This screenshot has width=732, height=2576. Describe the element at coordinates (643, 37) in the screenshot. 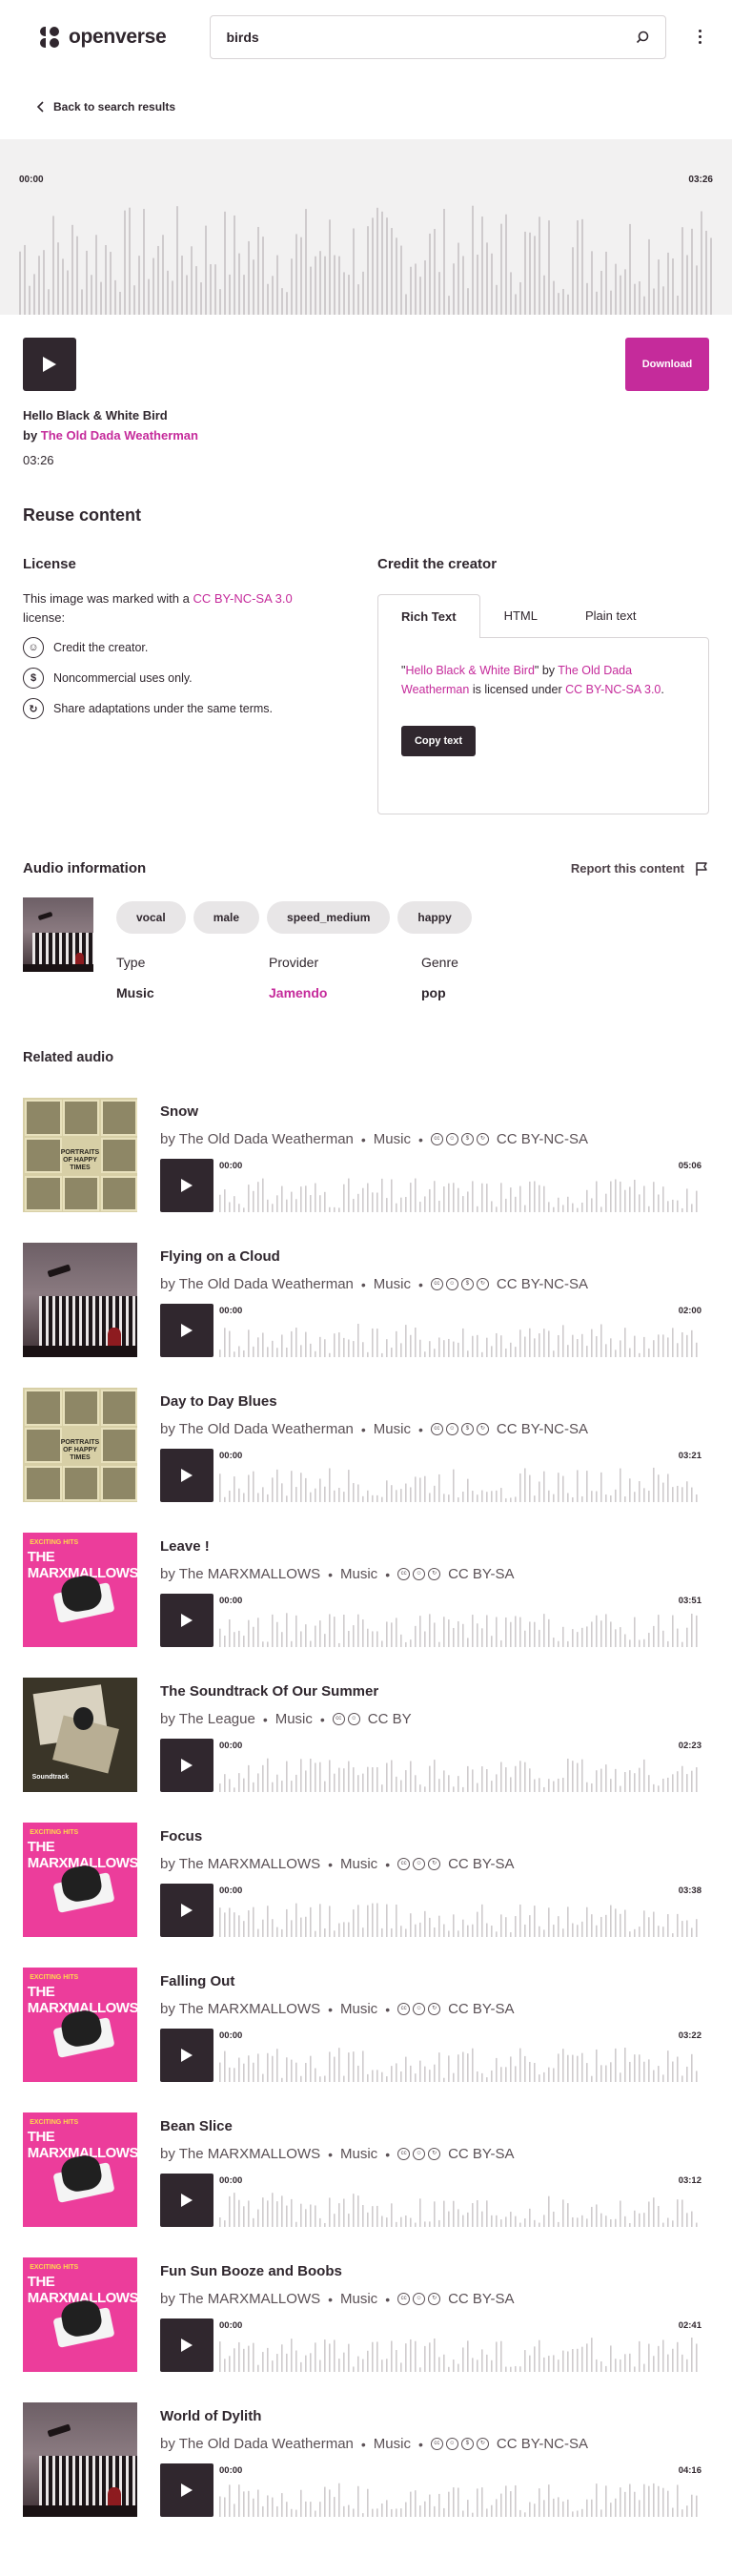

I see `search-icon` at that location.